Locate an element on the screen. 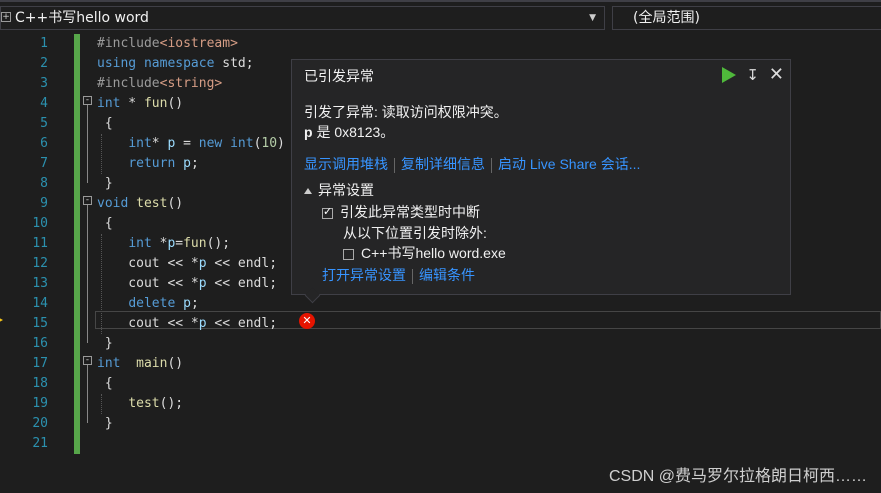 The image size is (881, 493). line-number: 1 is located at coordinates (44, 43).